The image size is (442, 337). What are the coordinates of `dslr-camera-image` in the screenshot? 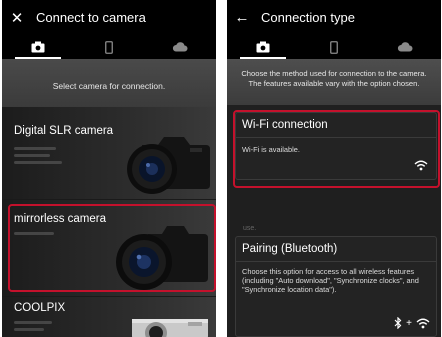 It's located at (168, 165).